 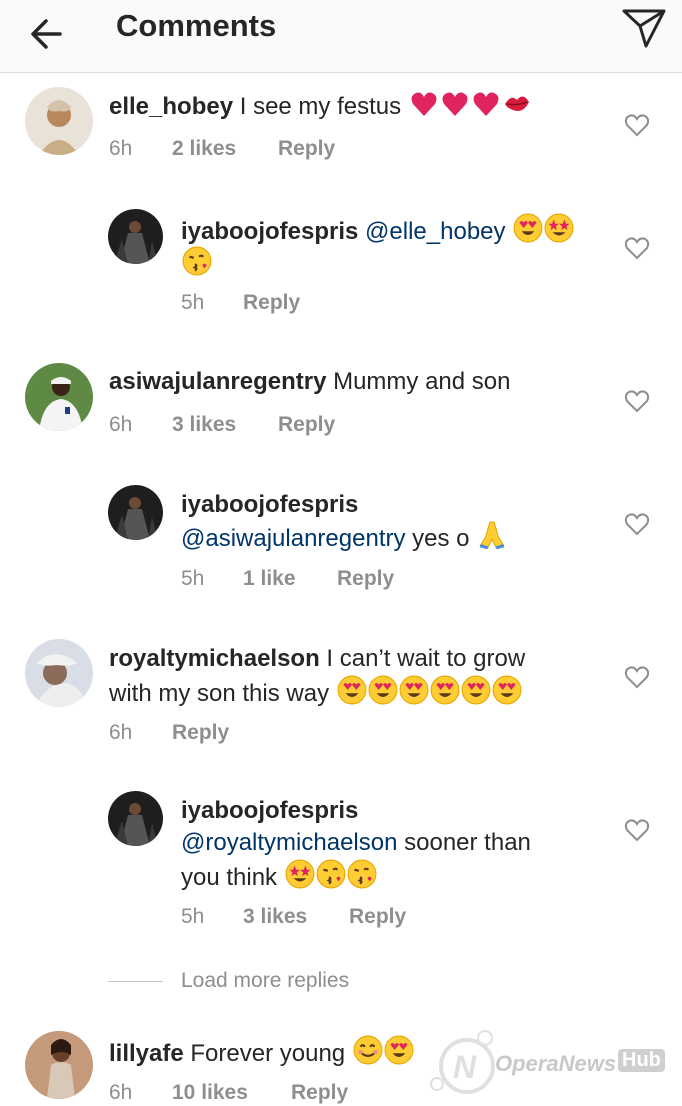 I want to click on comment-username: lillyafe, so click(x=146, y=1053).